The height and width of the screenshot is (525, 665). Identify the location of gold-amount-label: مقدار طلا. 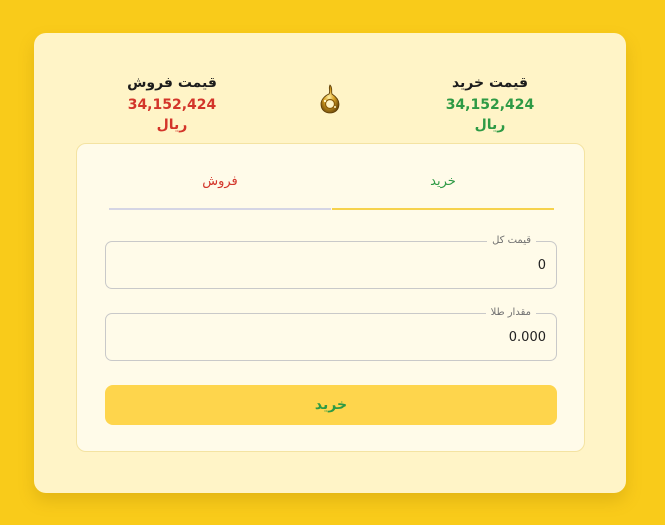
(510, 313).